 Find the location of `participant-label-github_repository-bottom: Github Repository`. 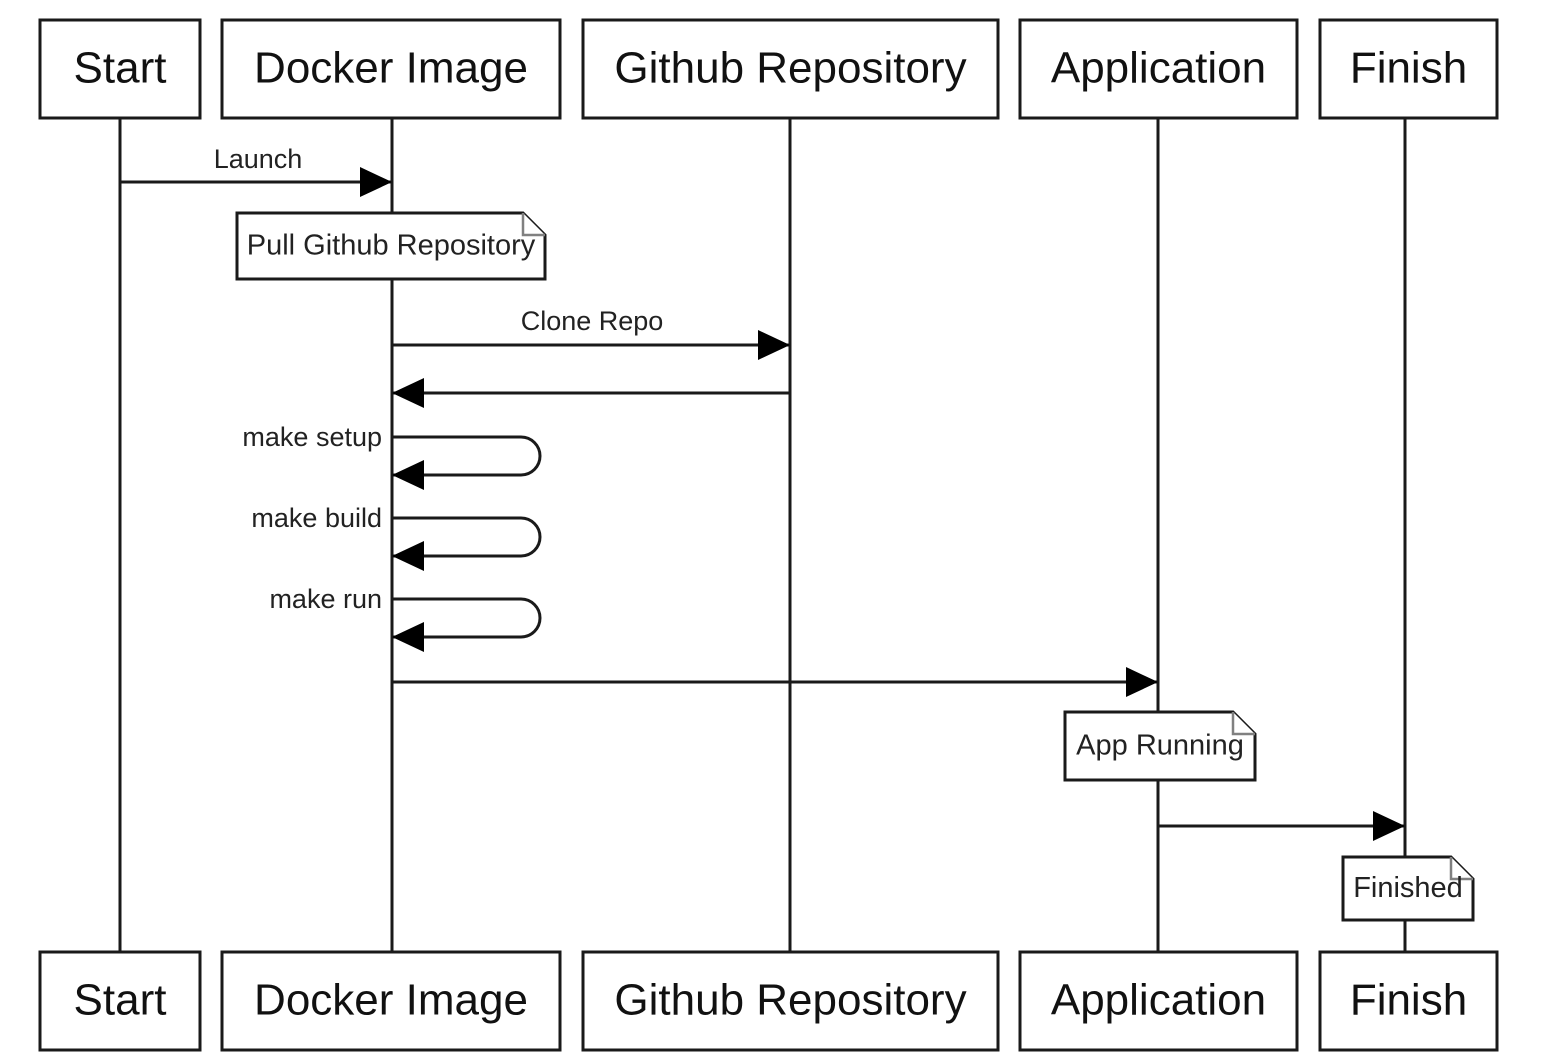

participant-label-github_repository-bottom: Github Repository is located at coordinates (790, 1000).